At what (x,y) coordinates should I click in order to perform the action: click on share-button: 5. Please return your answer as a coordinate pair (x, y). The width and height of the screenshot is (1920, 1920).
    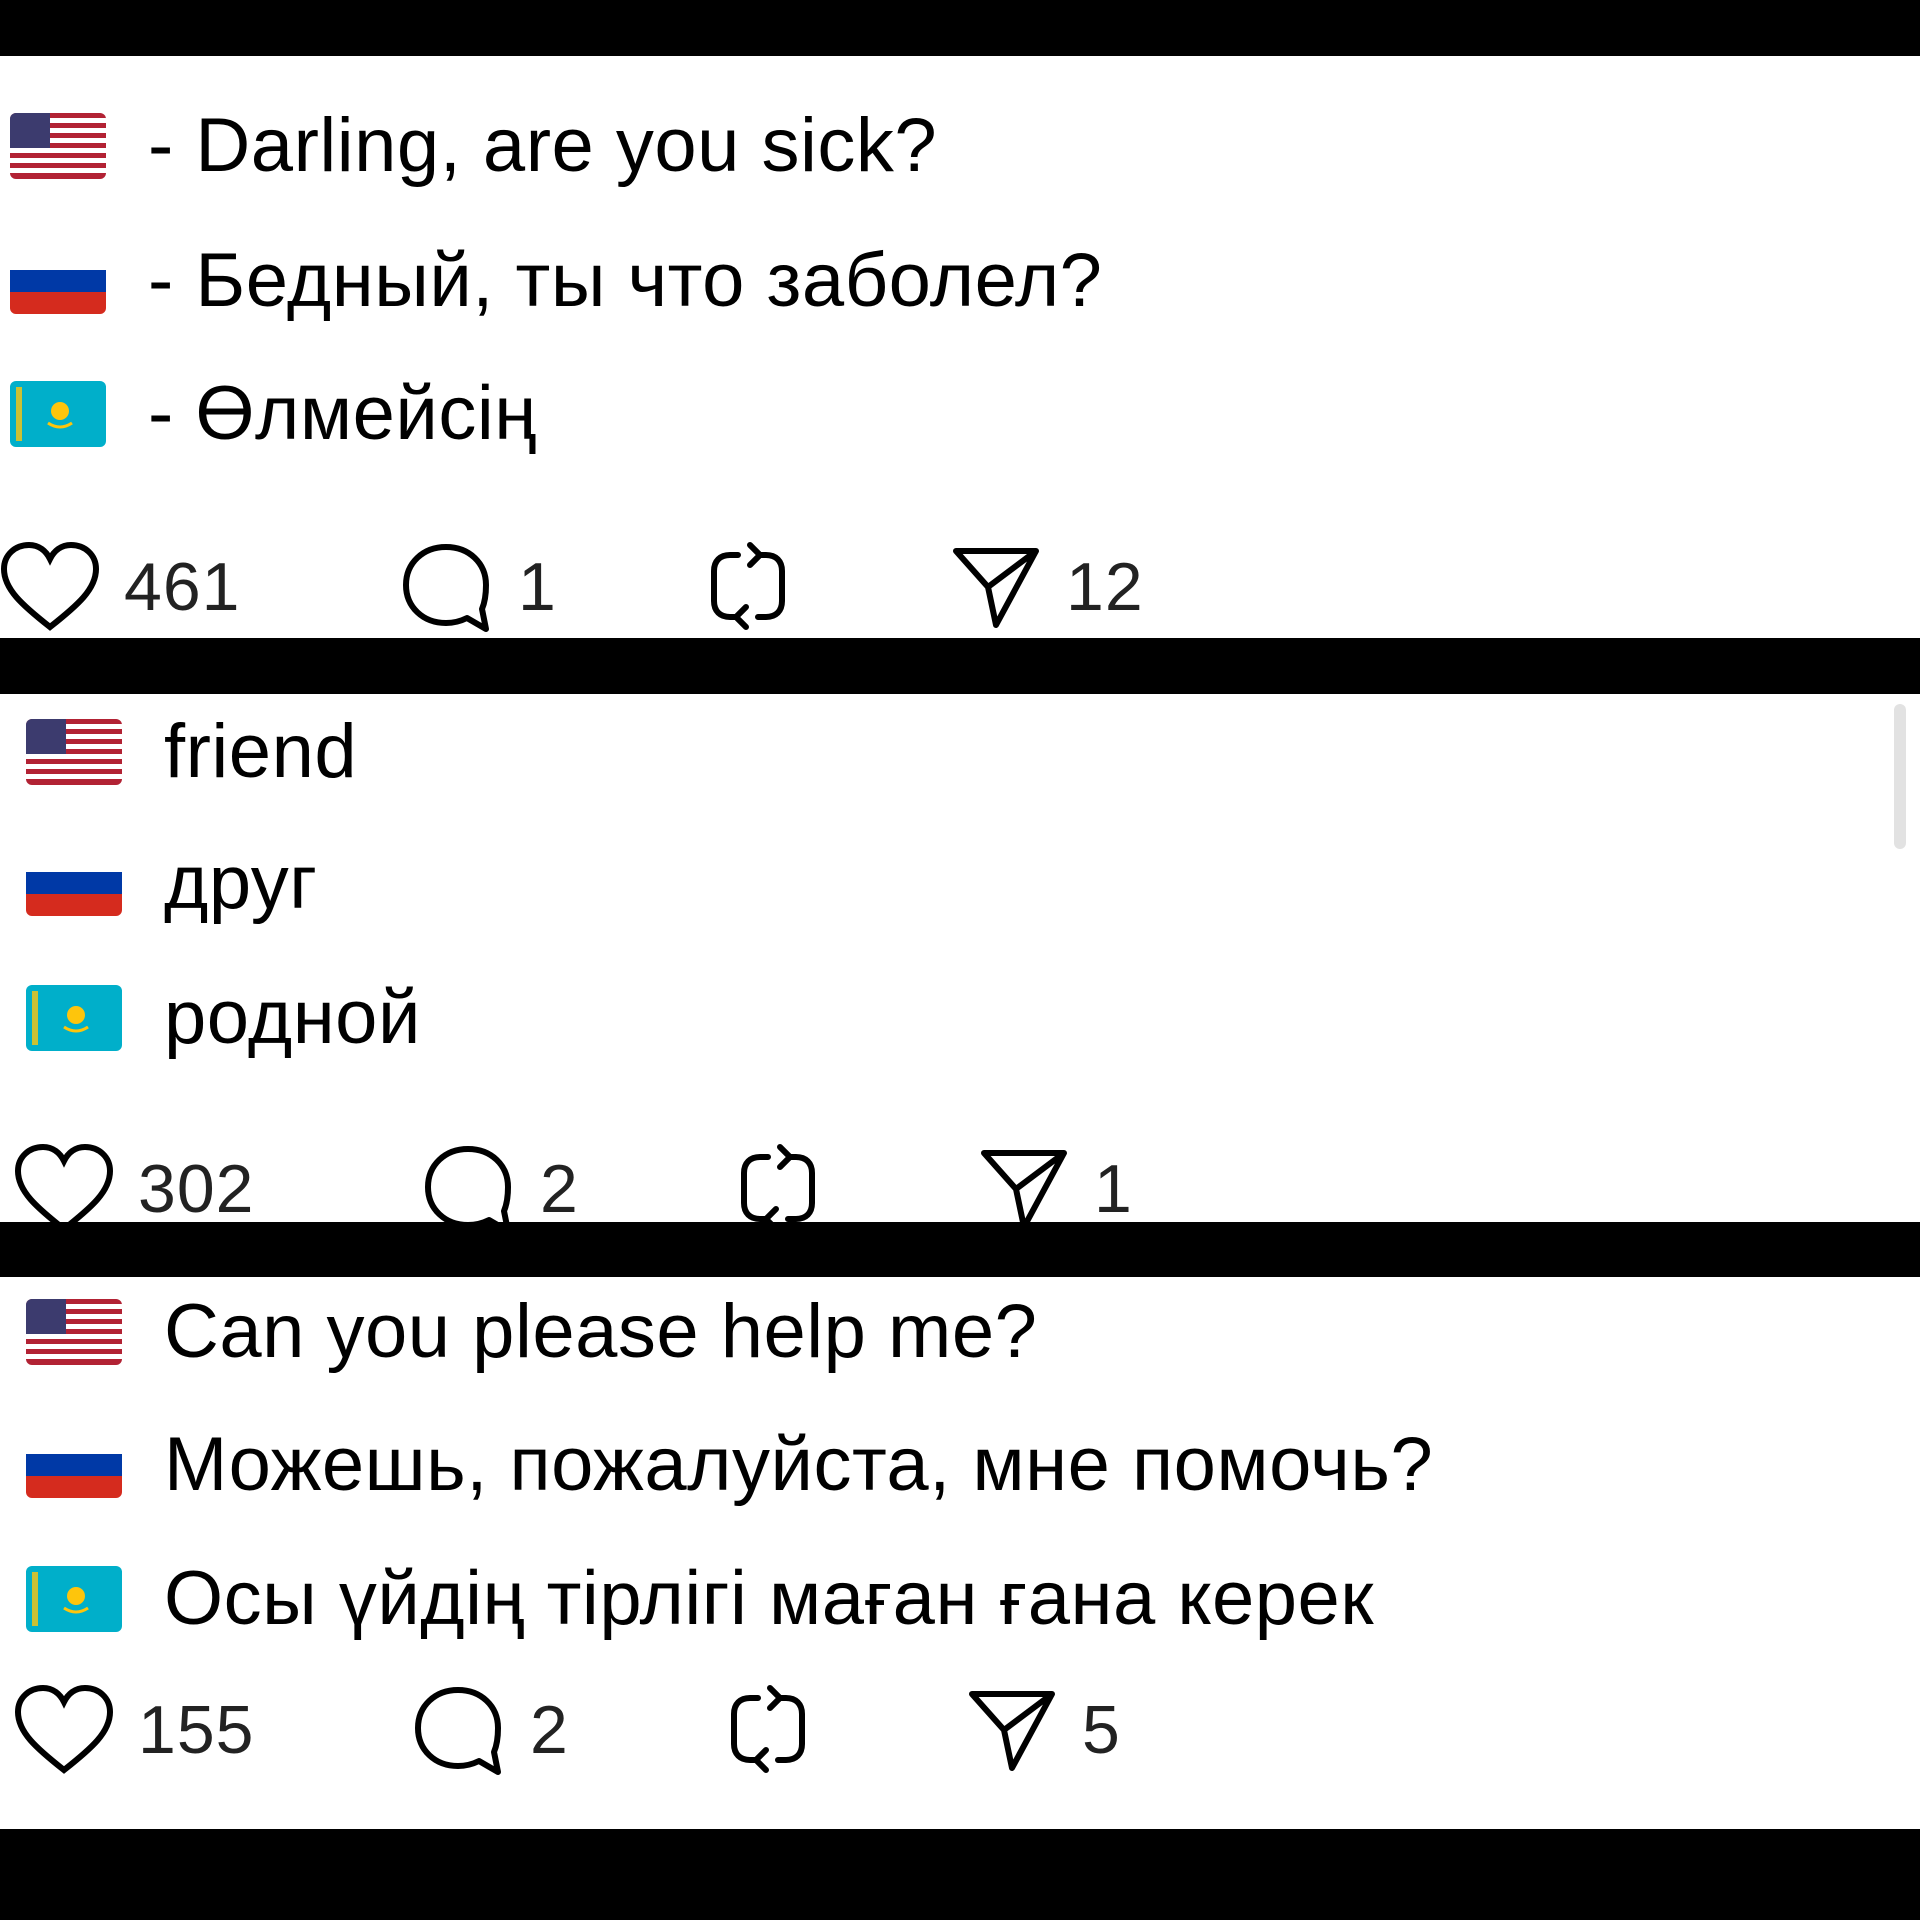
    Looking at the image, I should click on (1043, 1730).